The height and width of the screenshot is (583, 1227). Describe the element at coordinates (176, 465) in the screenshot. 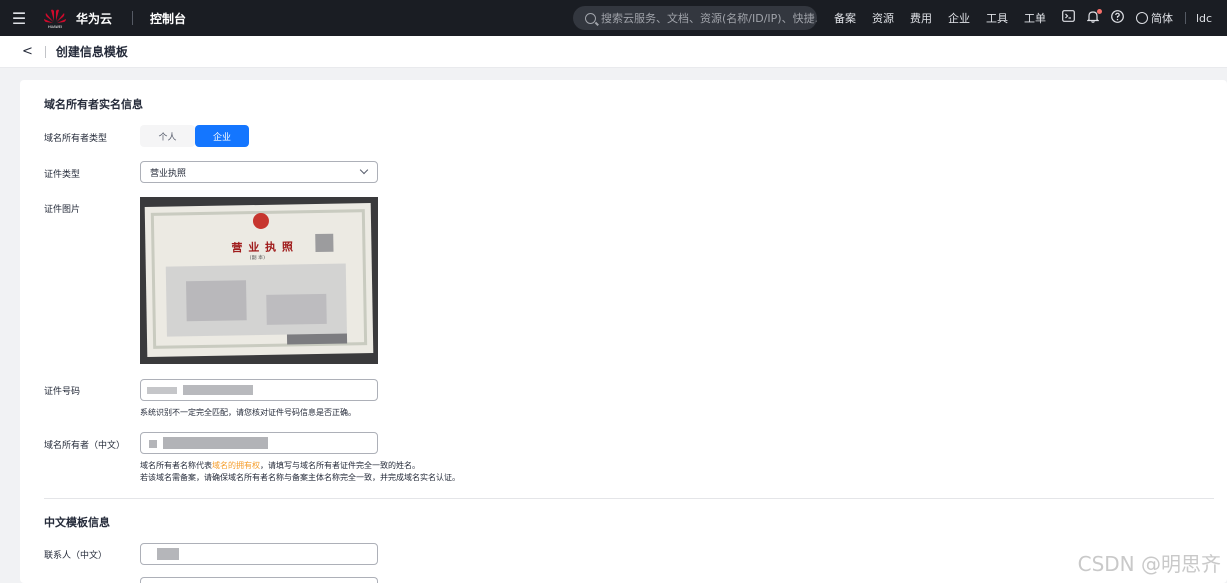

I see `owner-hint-text-pre: 域名所有者名称代表` at that location.